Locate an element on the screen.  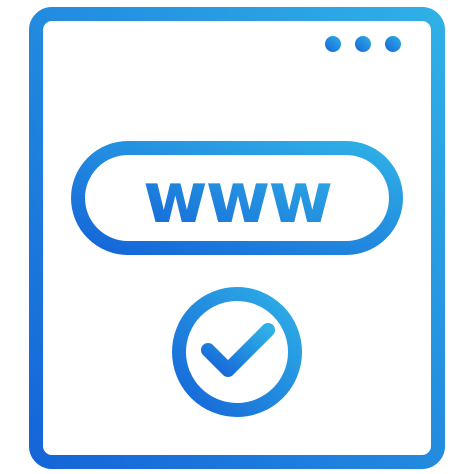
checkmark-icon is located at coordinates (238, 350).